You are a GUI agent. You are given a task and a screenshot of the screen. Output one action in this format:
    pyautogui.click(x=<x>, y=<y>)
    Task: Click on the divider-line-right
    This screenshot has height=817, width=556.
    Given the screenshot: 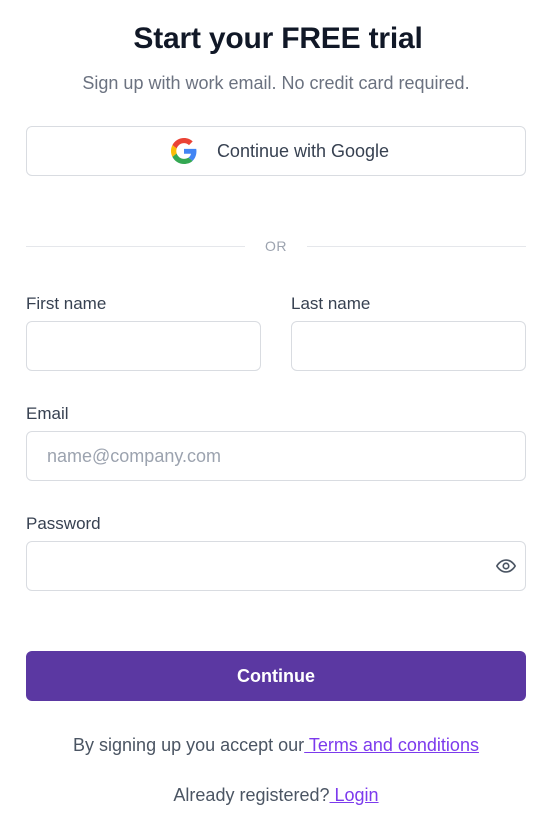 What is the action you would take?
    pyautogui.click(x=416, y=246)
    